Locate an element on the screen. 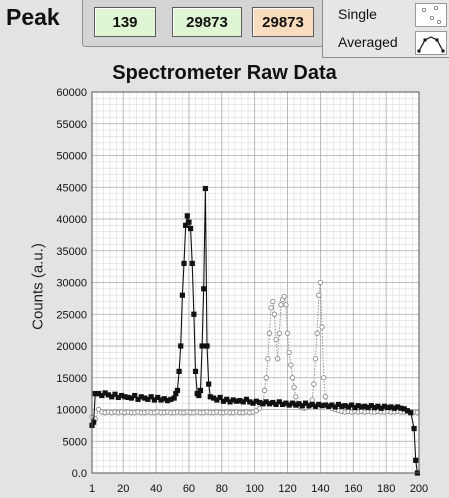 The width and height of the screenshot is (449, 498). y-tick-label: 0.0 is located at coordinates (79, 474).